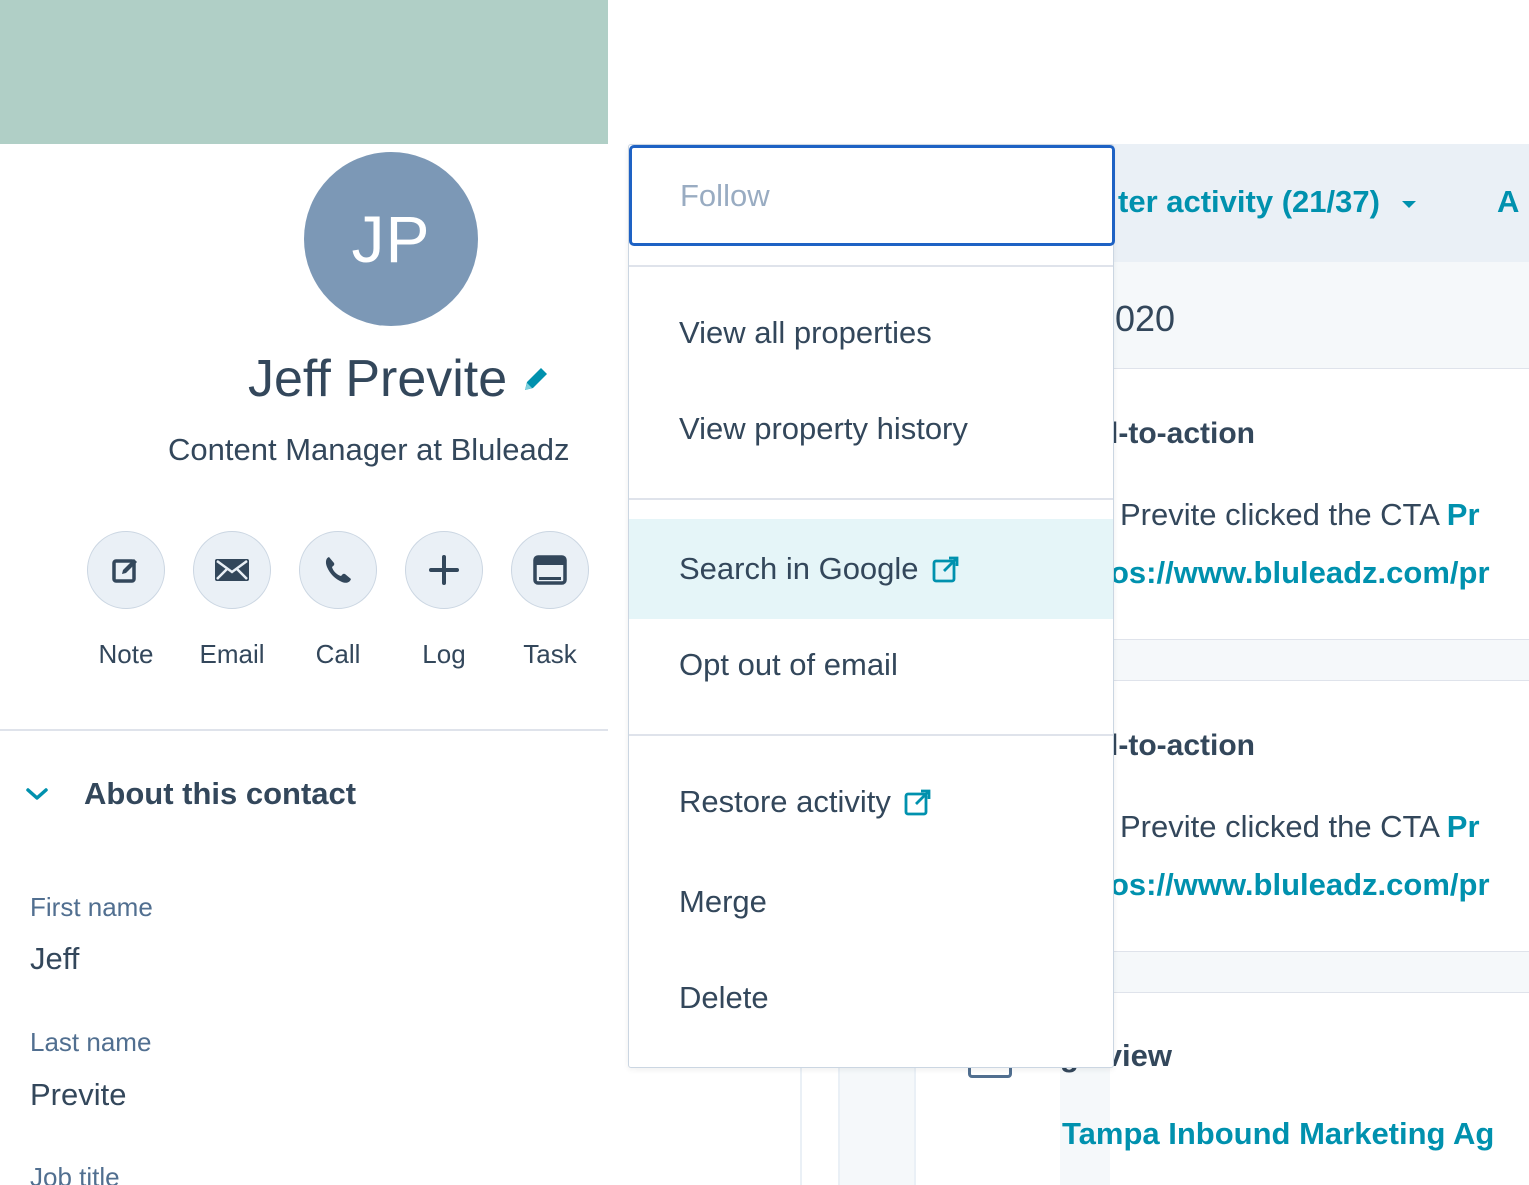 This screenshot has height=1185, width=1529. What do you see at coordinates (377, 379) in the screenshot?
I see `contact-name: Jeff Previte` at bounding box center [377, 379].